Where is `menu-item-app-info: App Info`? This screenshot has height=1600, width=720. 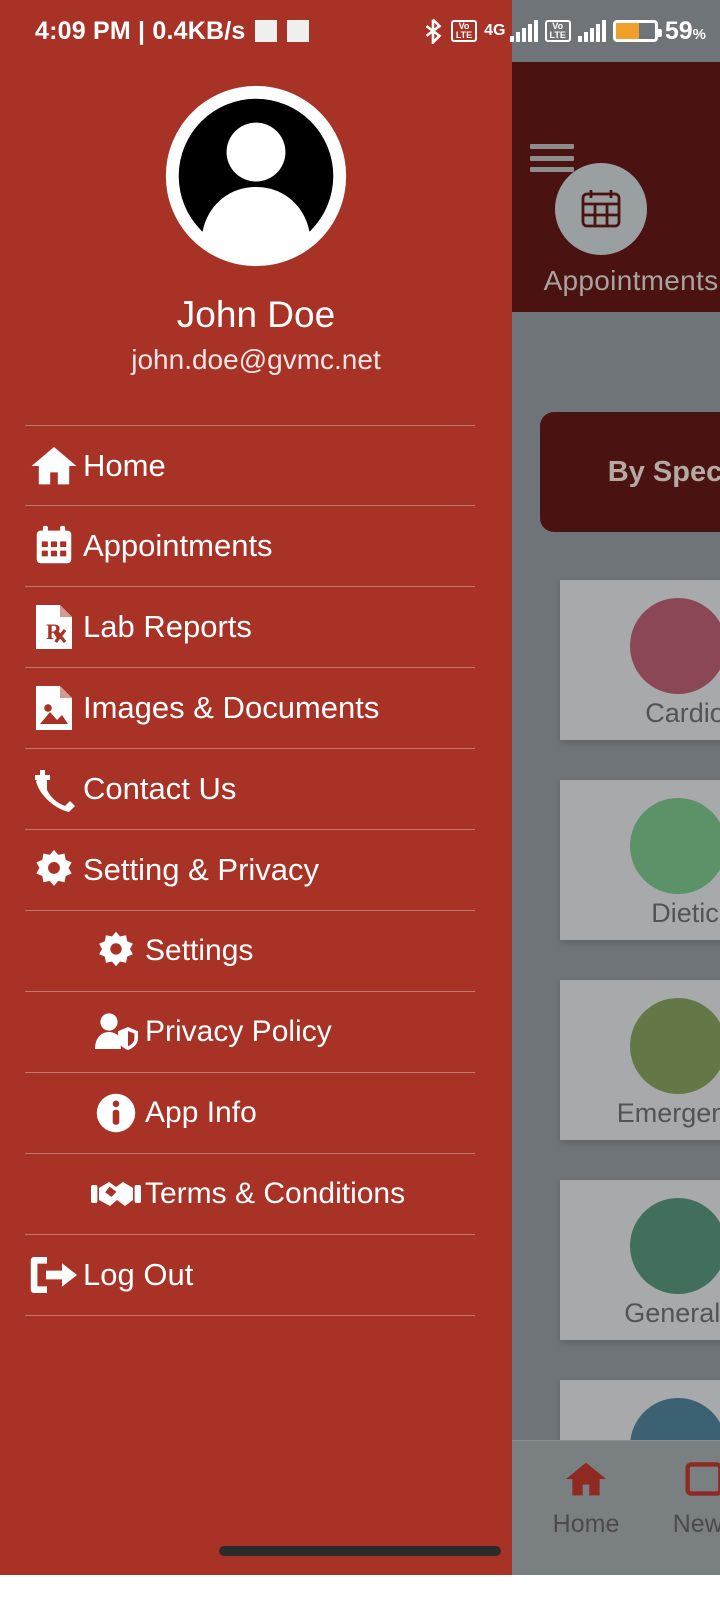 menu-item-app-info: App Info is located at coordinates (250, 1113).